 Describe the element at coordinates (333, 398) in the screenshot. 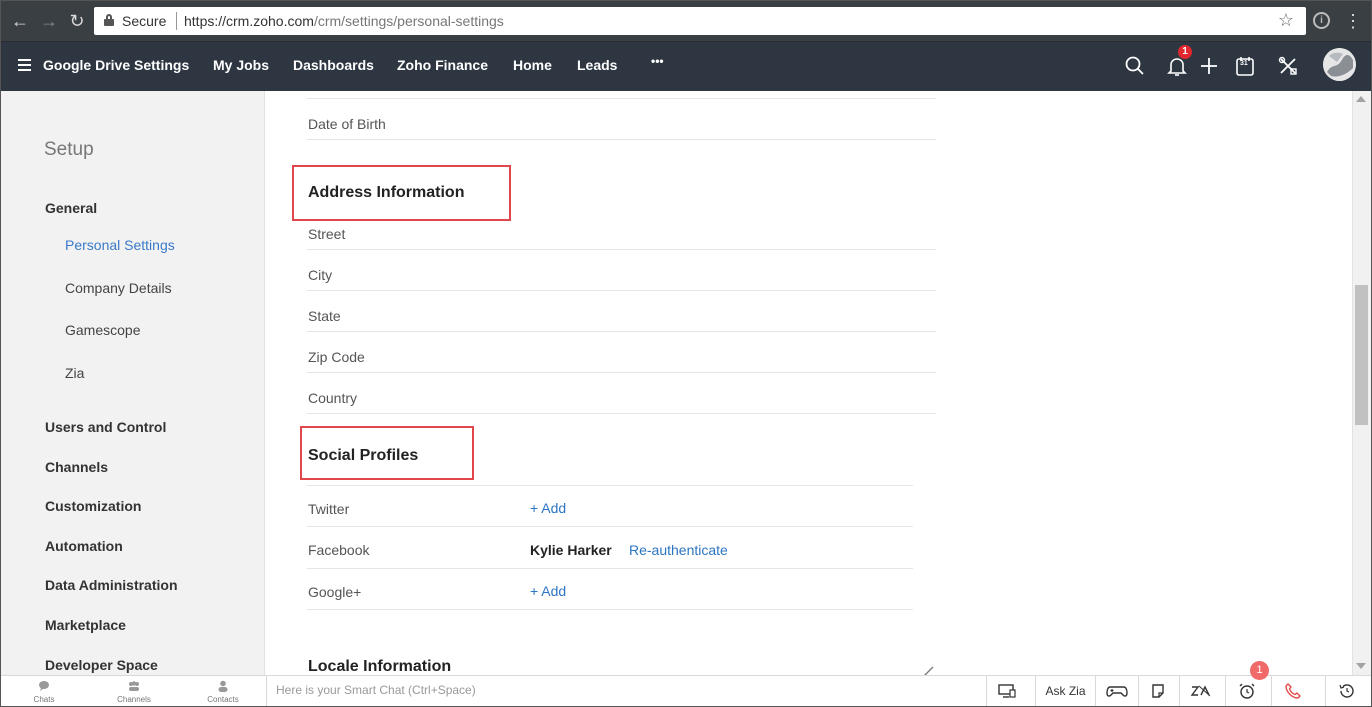

I see `field-label-country: Country` at that location.